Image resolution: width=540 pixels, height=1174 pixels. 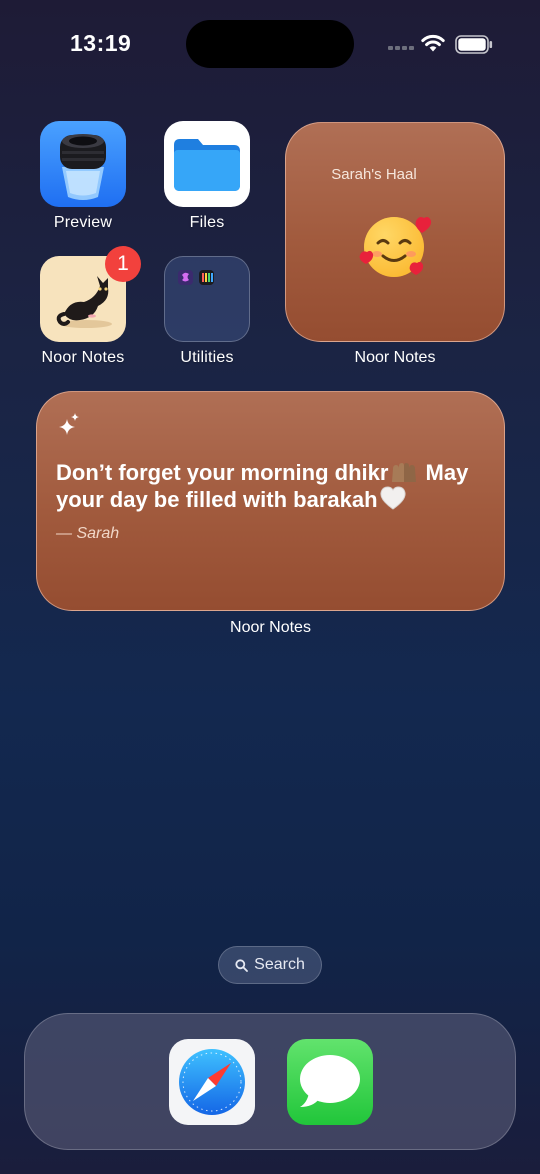 What do you see at coordinates (404, 472) in the screenshot?
I see `praying-hands-emoji` at bounding box center [404, 472].